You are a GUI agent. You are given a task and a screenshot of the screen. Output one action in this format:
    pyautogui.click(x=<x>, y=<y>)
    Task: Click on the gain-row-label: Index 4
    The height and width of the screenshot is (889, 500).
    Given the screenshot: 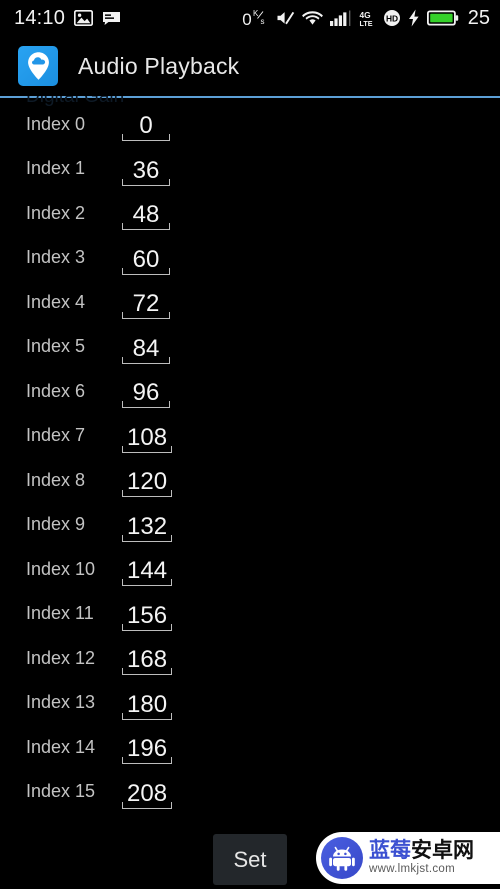 What is the action you would take?
    pyautogui.click(x=56, y=301)
    